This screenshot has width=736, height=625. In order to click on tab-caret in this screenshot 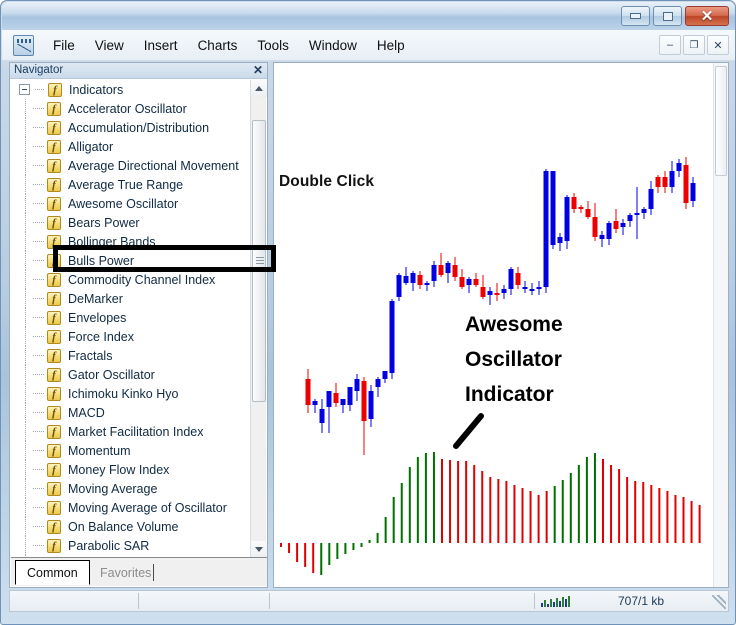, I will do `click(153, 572)`.